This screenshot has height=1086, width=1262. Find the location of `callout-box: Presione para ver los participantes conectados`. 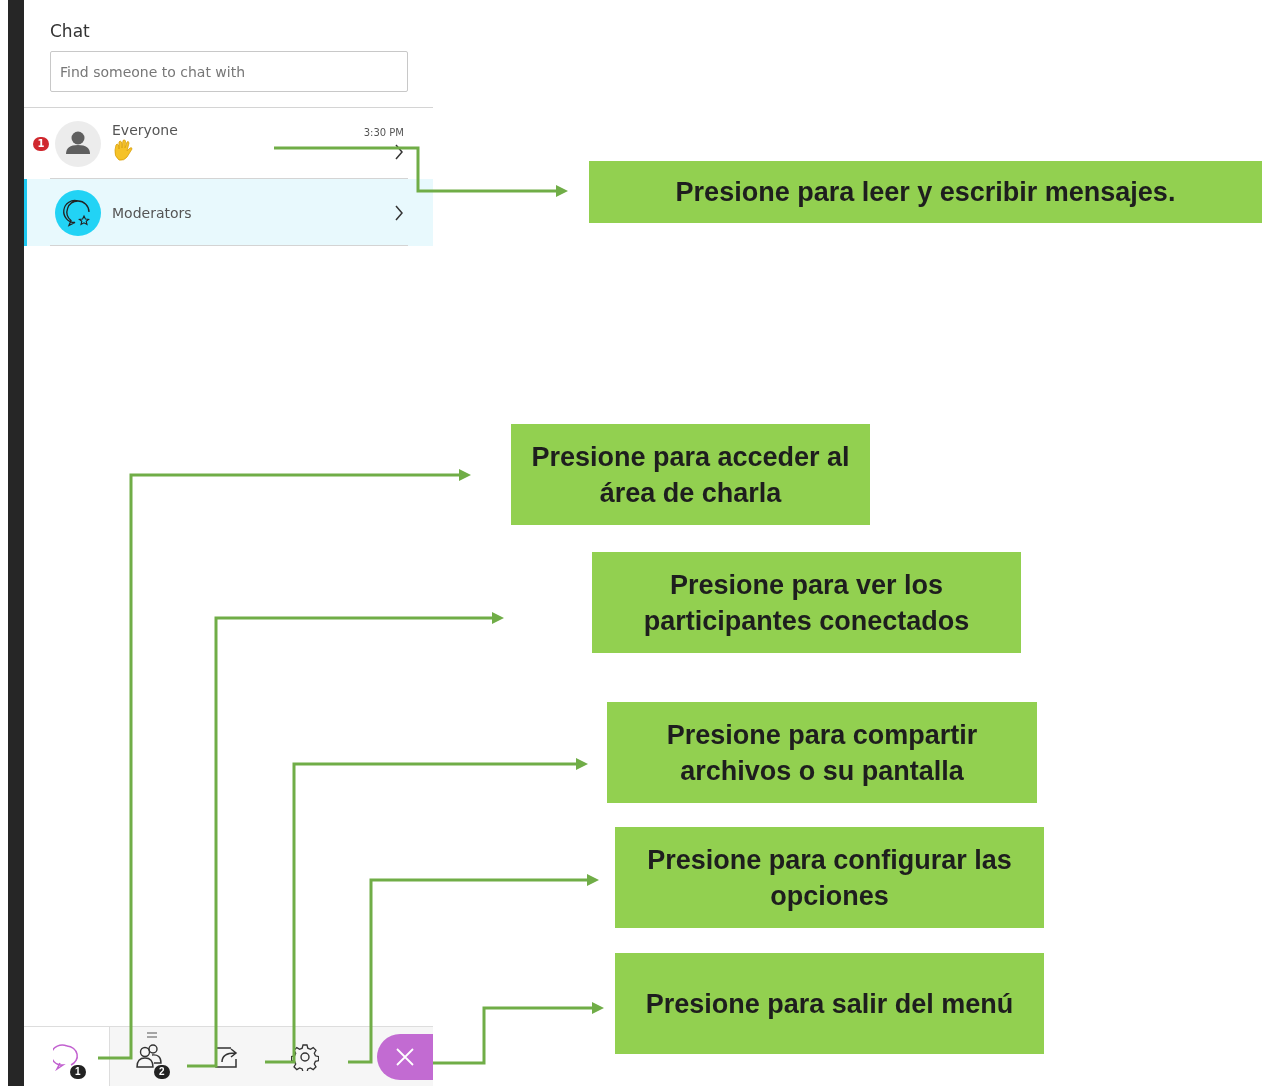

callout-box: Presione para ver los participantes conectados is located at coordinates (806, 602).